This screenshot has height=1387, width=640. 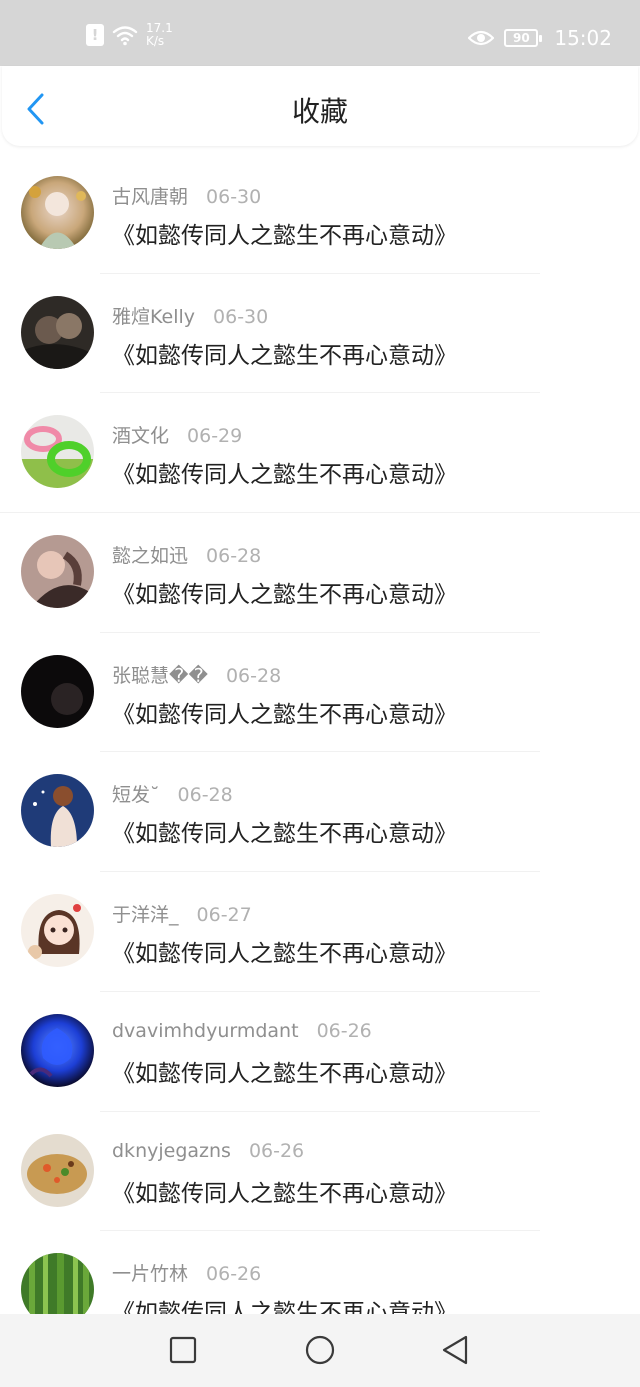 I want to click on triangle-left-icon, so click(x=456, y=1350).